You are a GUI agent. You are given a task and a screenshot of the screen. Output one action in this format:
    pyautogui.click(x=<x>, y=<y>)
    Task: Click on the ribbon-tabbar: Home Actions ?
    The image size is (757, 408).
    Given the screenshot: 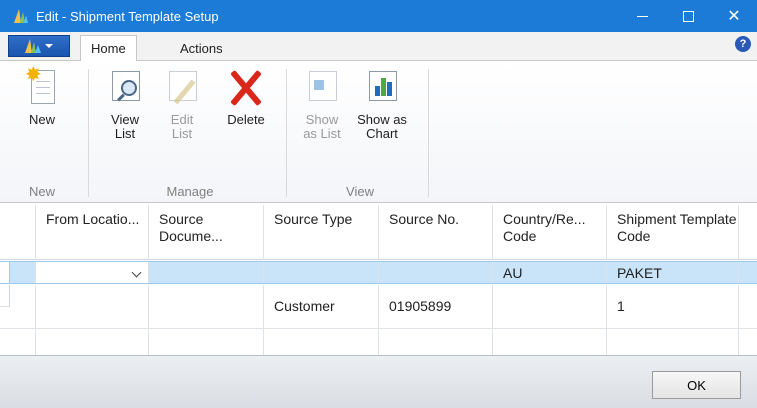 What is the action you would take?
    pyautogui.click(x=378, y=47)
    